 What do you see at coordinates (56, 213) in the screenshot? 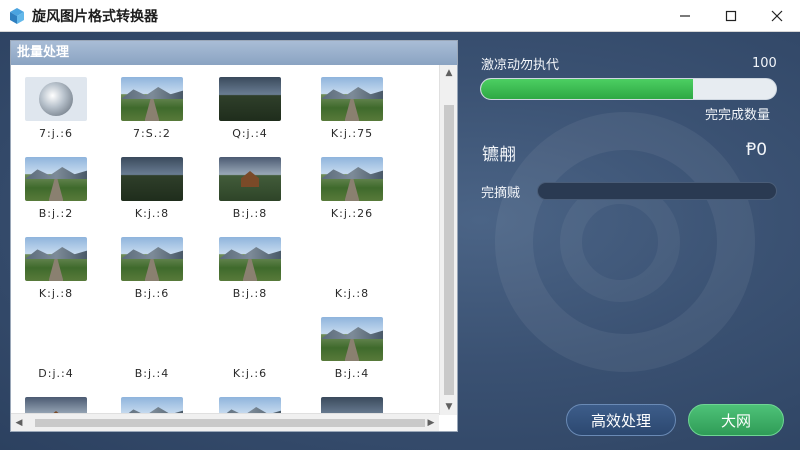
I see `thumbnail-caption: B:j.:2` at bounding box center [56, 213].